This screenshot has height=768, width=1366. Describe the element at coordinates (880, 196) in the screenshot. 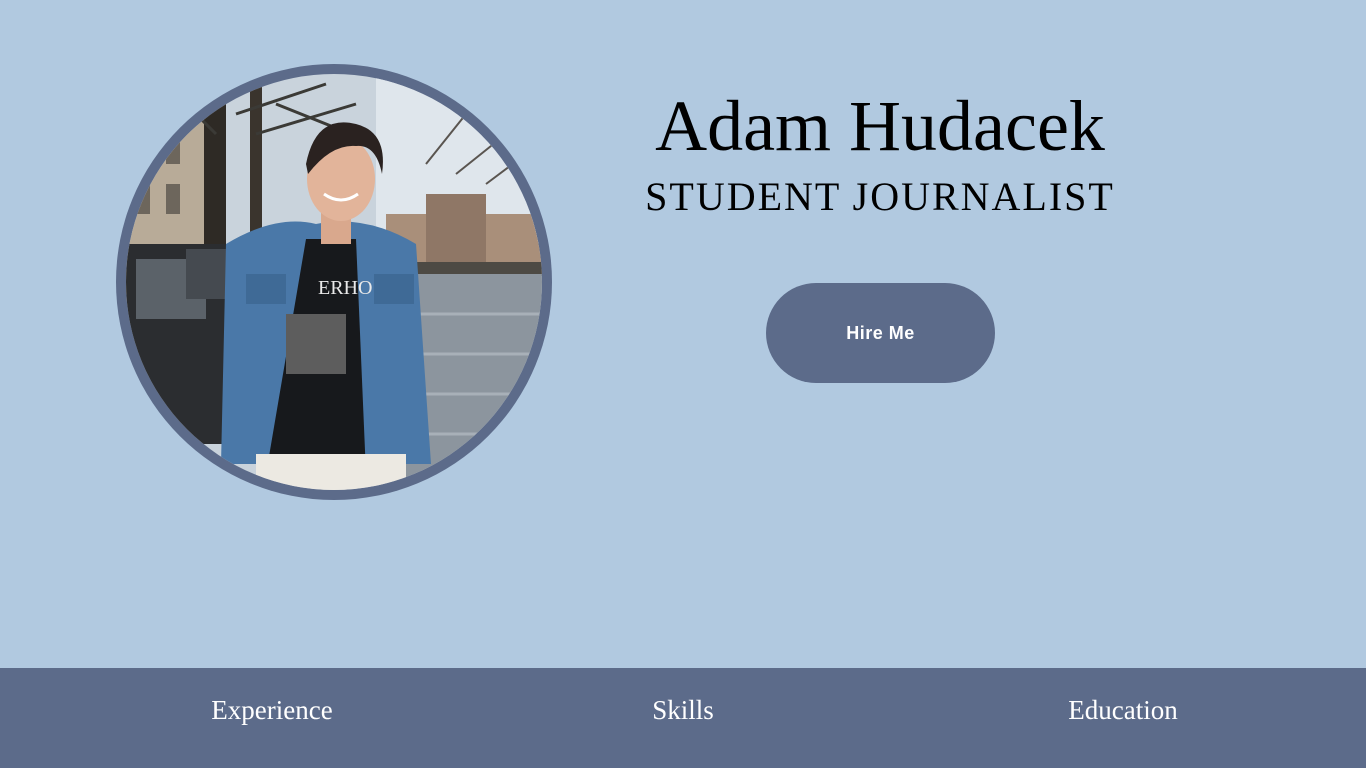

I see `profile-role: STUDENT JOURNALIST` at that location.